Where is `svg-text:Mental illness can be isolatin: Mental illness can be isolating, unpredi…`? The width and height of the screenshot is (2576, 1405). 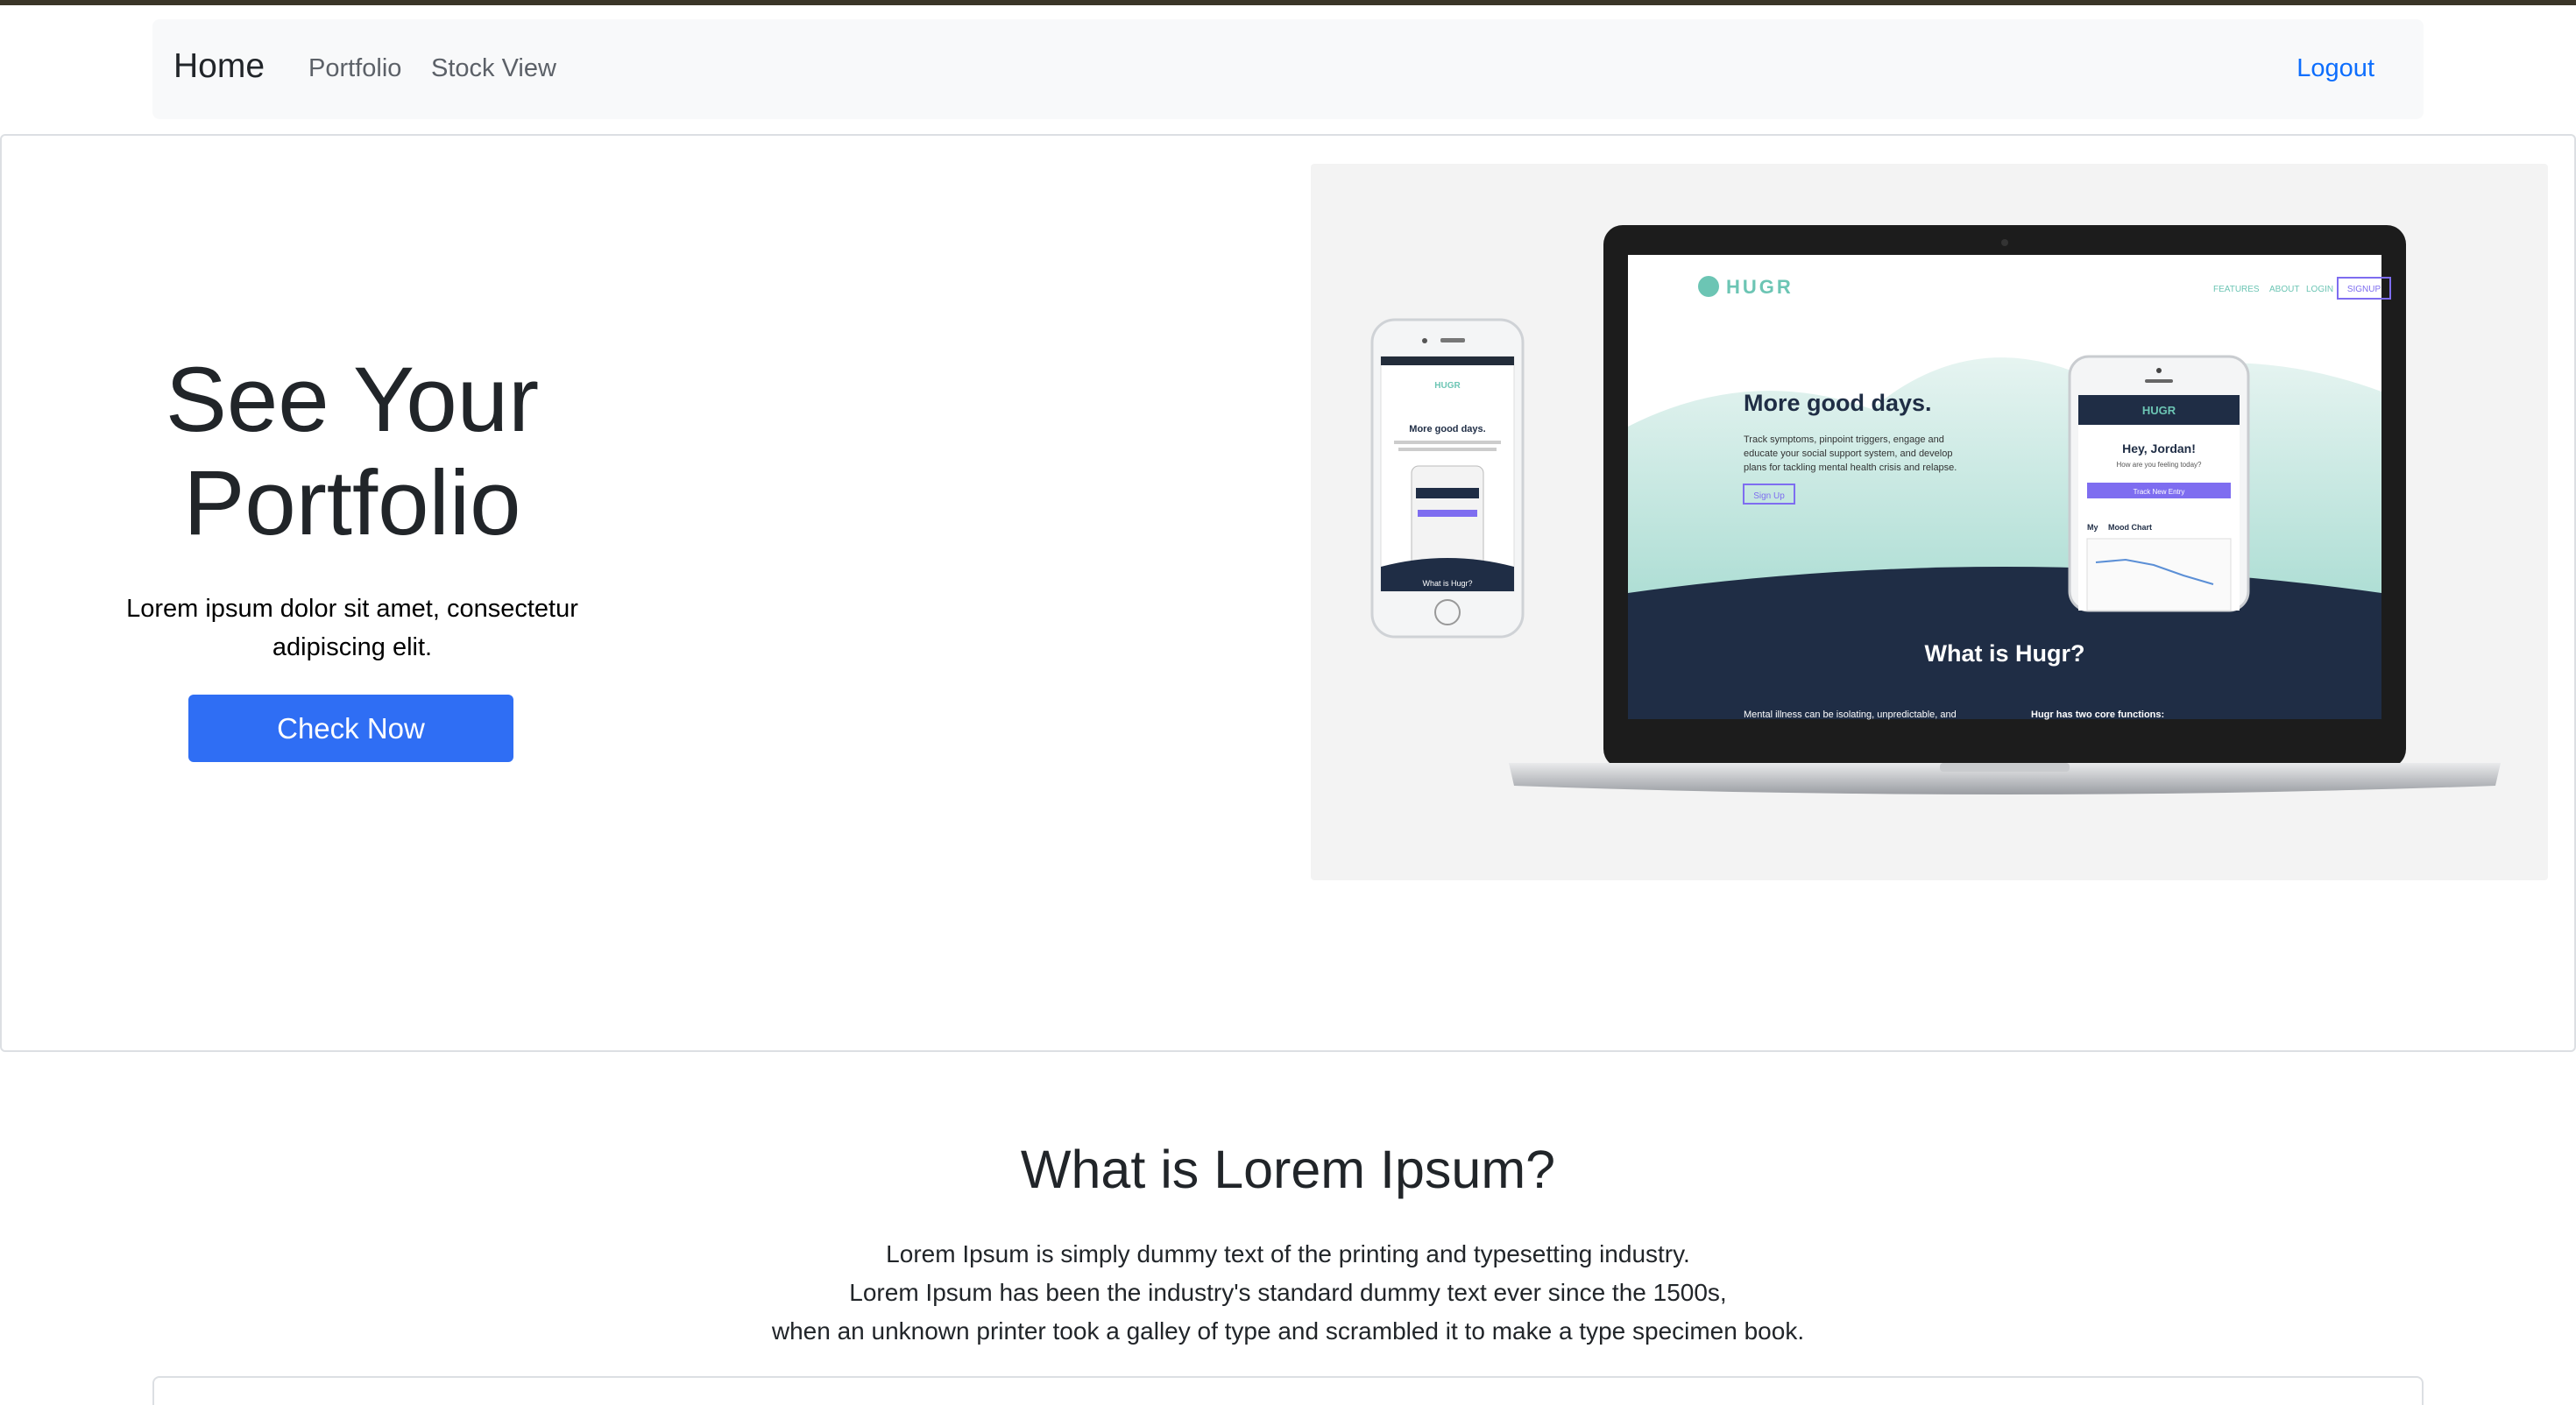 svg-text:Mental illness can be isolatin: Mental illness can be isolating, unpredi… is located at coordinates (1850, 715).